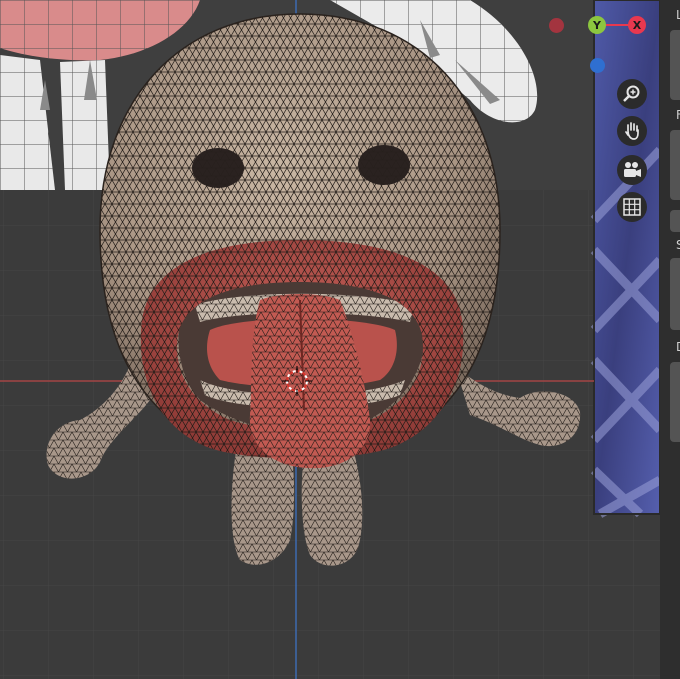 Image resolution: width=680 pixels, height=679 pixels. Describe the element at coordinates (678, 245) in the screenshot. I see `panel-section-label-s: S` at that location.